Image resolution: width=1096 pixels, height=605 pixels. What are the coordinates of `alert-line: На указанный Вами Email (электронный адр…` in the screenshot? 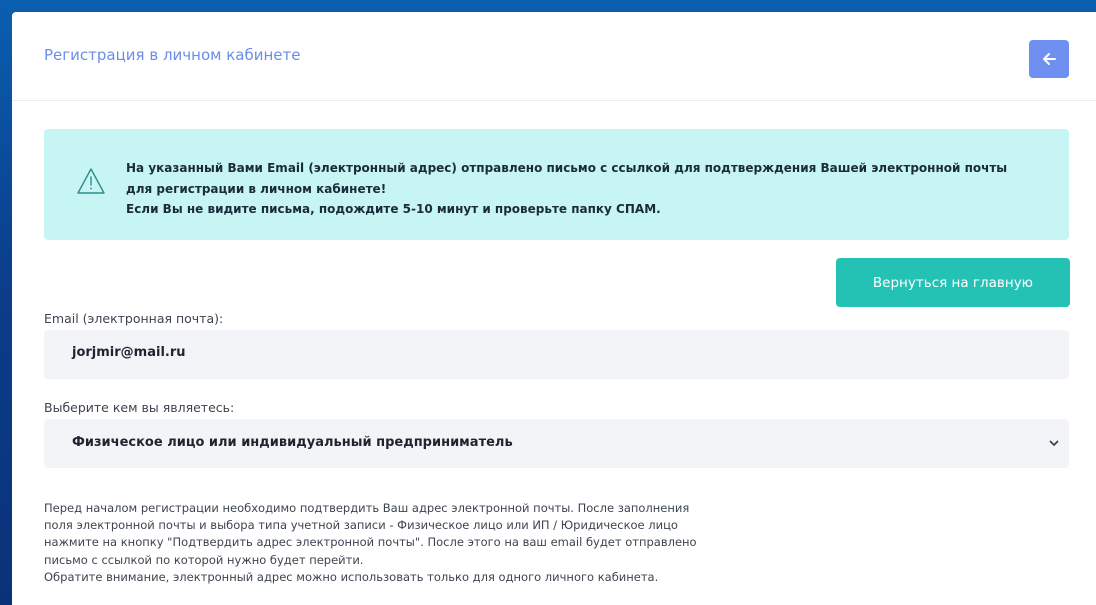 It's located at (567, 168).